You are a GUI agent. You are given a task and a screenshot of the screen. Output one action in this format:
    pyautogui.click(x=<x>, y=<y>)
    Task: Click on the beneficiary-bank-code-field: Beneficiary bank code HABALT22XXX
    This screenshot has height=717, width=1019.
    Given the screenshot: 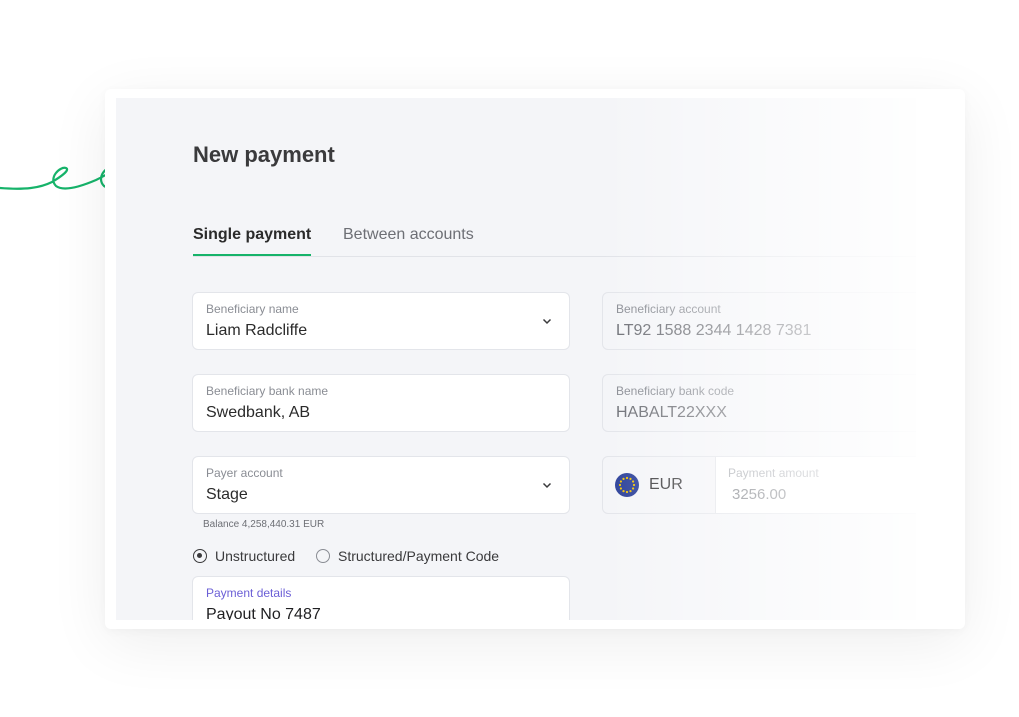 What is the action you would take?
    pyautogui.click(x=759, y=403)
    